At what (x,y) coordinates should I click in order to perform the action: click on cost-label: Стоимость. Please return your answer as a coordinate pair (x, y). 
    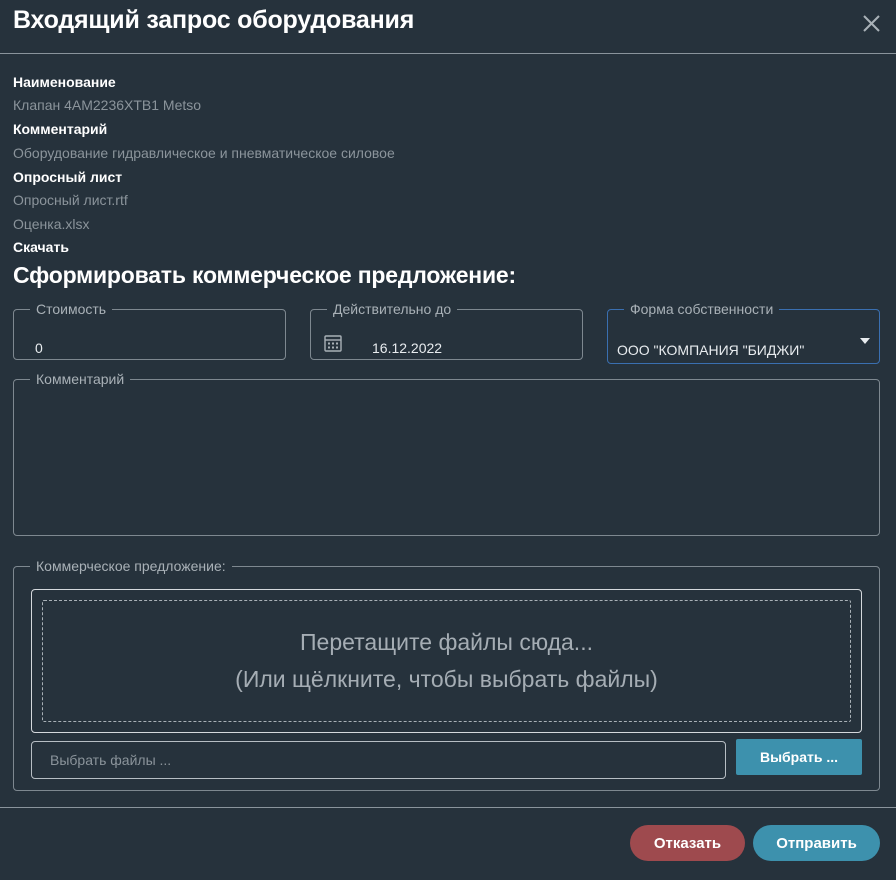
    Looking at the image, I should click on (71, 309).